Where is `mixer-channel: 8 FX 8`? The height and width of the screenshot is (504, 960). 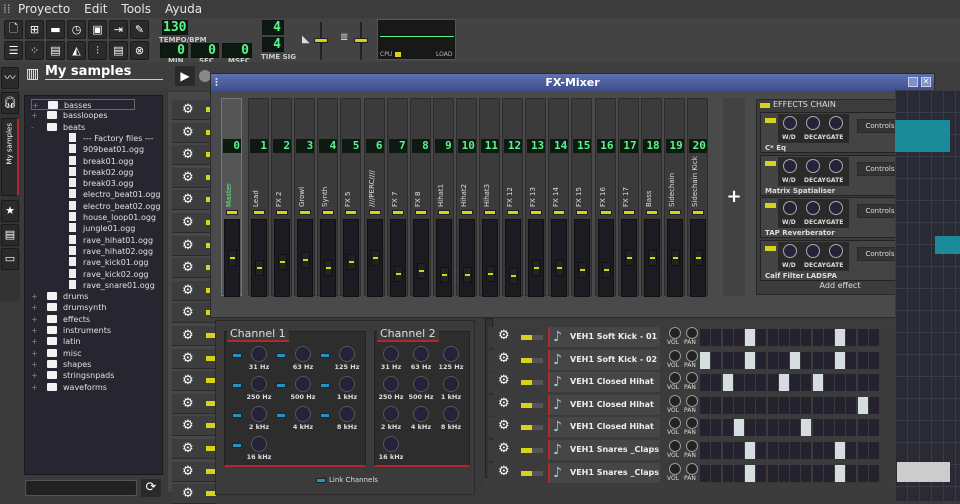
mixer-channel: 8 FX 8 is located at coordinates (420, 197).